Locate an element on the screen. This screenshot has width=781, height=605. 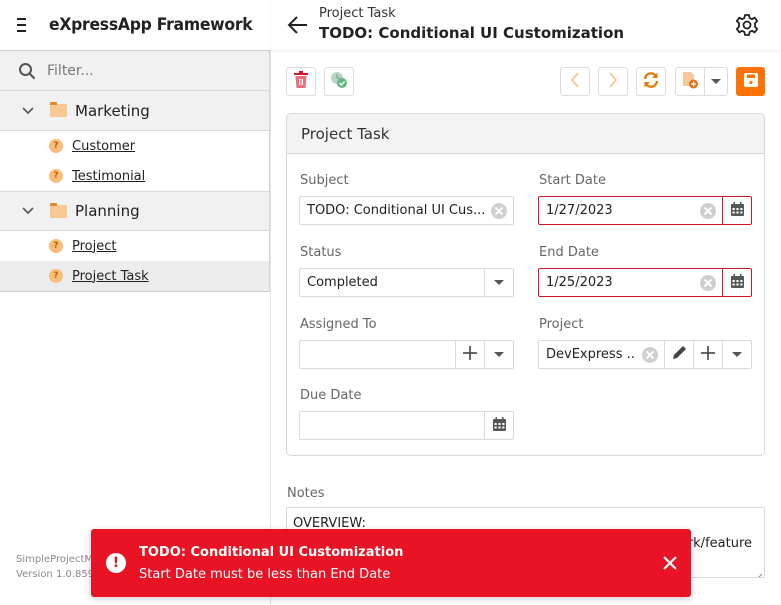
refresh-button is located at coordinates (651, 81).